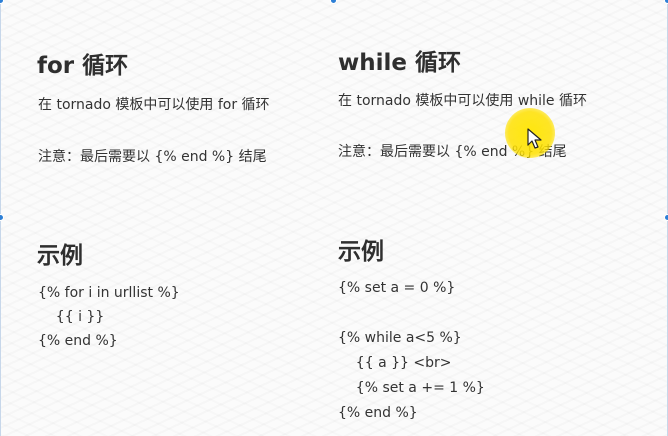 The height and width of the screenshot is (436, 668). What do you see at coordinates (154, 105) in the screenshot?
I see `for-loop-description: 在 tornado 模板中可以使用 for 循环` at bounding box center [154, 105].